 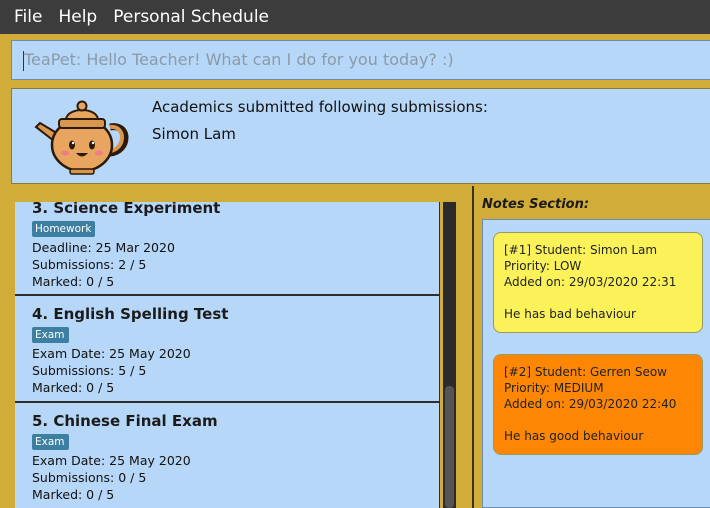 What do you see at coordinates (590, 404) in the screenshot?
I see `note-added-date: Added on: 29/03/2020 22:40` at bounding box center [590, 404].